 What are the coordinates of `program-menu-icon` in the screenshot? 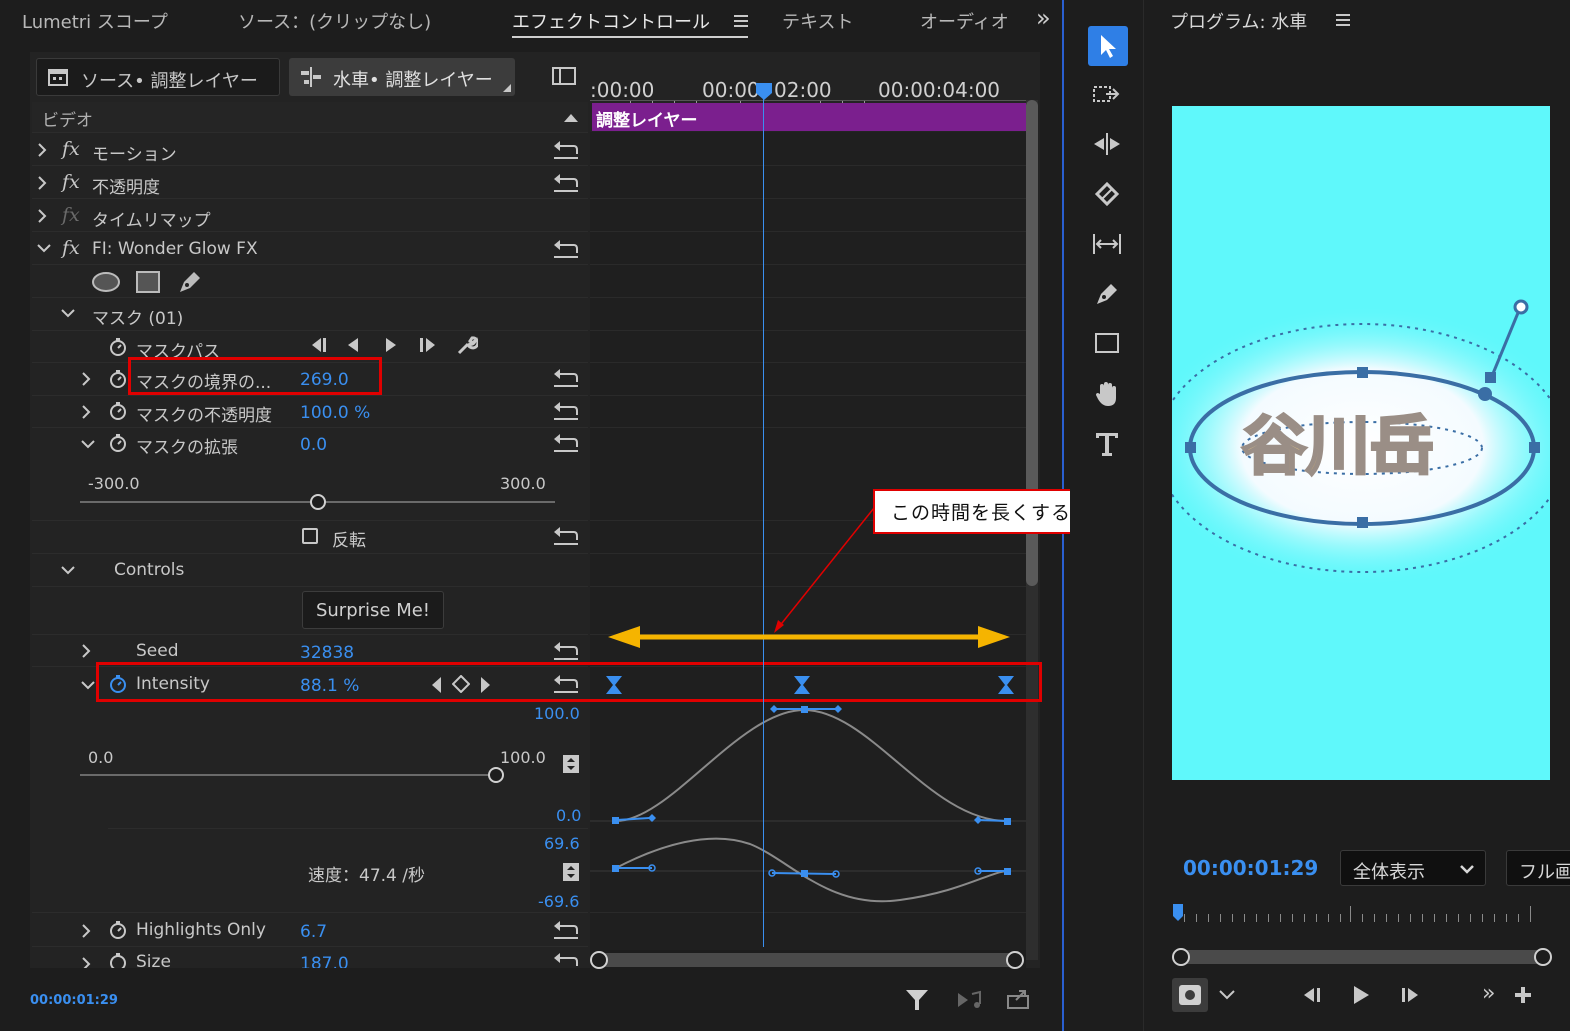 It's located at (1343, 20).